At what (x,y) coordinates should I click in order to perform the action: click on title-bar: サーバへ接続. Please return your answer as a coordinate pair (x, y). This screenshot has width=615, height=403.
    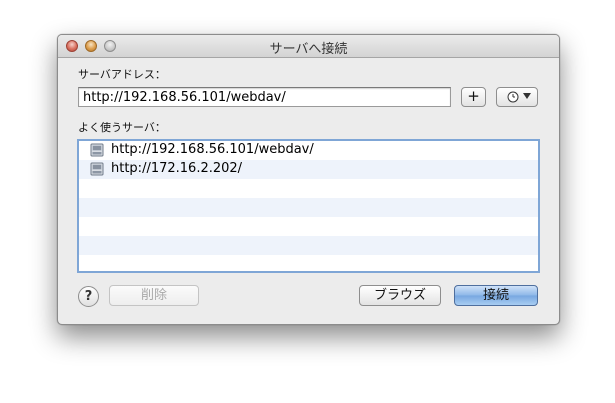
    Looking at the image, I should click on (308, 46).